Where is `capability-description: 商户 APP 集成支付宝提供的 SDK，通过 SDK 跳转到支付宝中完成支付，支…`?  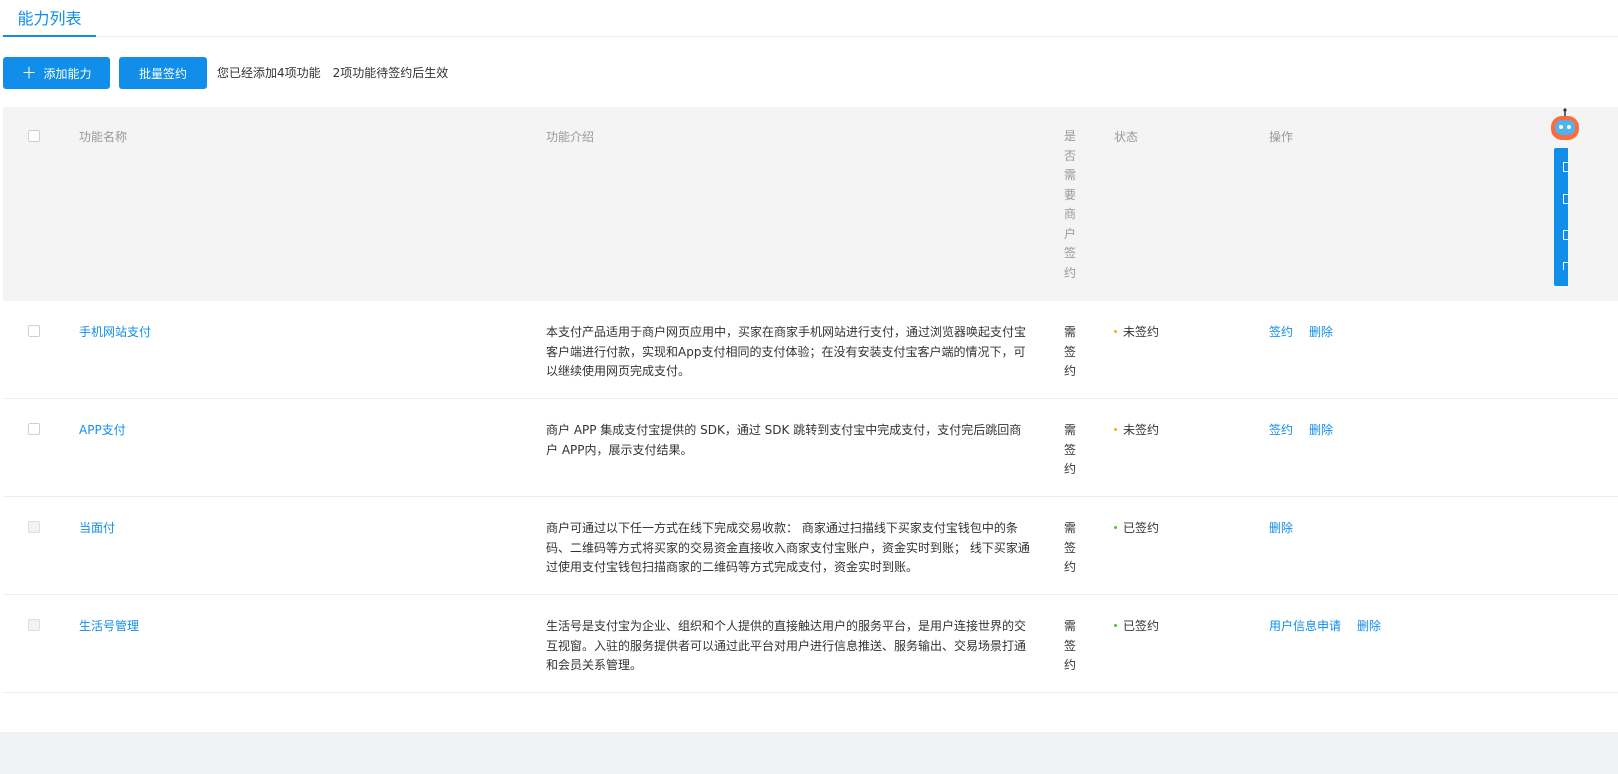
capability-description: 商户 APP 集成支付宝提供的 SDK，通过 SDK 跳转到支付宝中完成支付，支… is located at coordinates (784, 440).